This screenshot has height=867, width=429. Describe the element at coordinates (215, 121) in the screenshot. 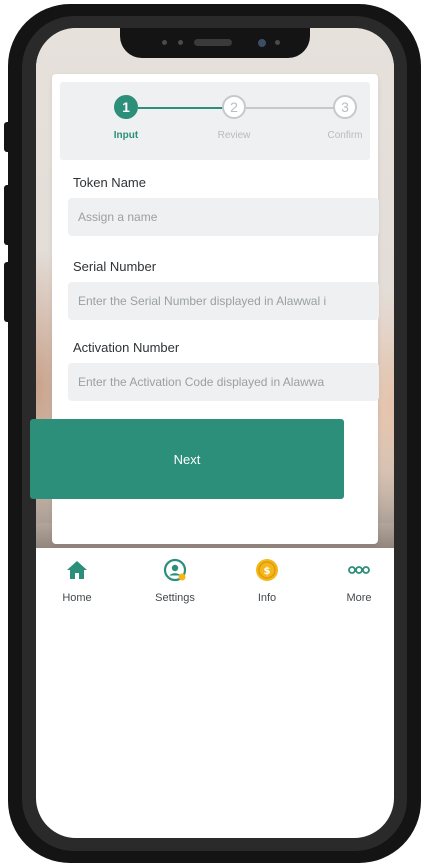

I see `progress-stepper: 1 2 3 Input Review Confirm` at that location.